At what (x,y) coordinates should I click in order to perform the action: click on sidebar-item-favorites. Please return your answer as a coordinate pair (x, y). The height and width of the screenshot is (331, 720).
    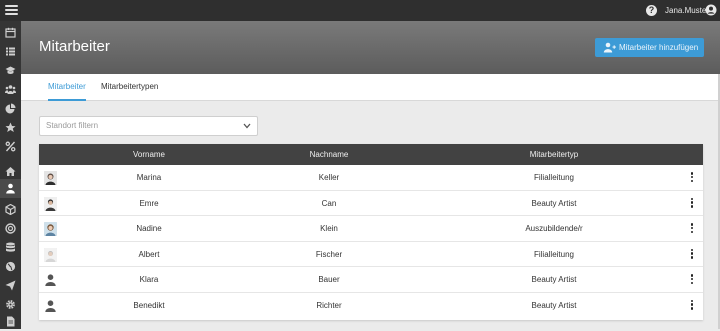
    Looking at the image, I should click on (10, 127).